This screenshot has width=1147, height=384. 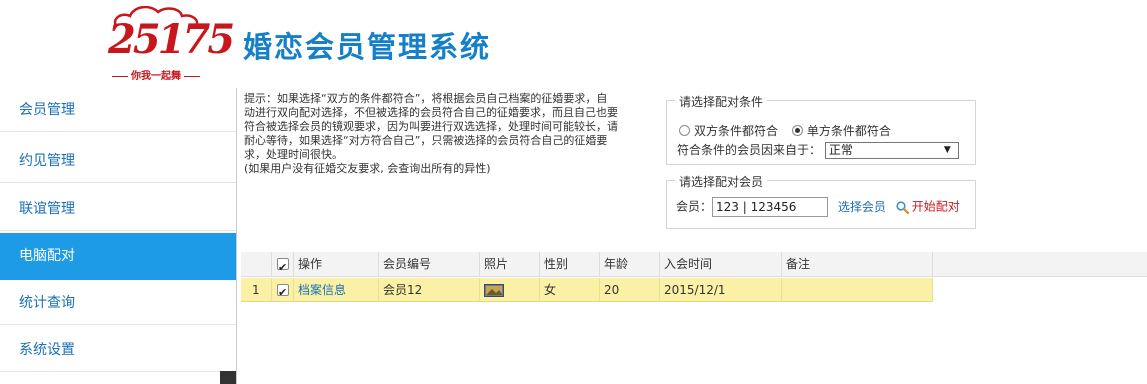 I want to click on column-header: 照片, so click(x=509, y=264).